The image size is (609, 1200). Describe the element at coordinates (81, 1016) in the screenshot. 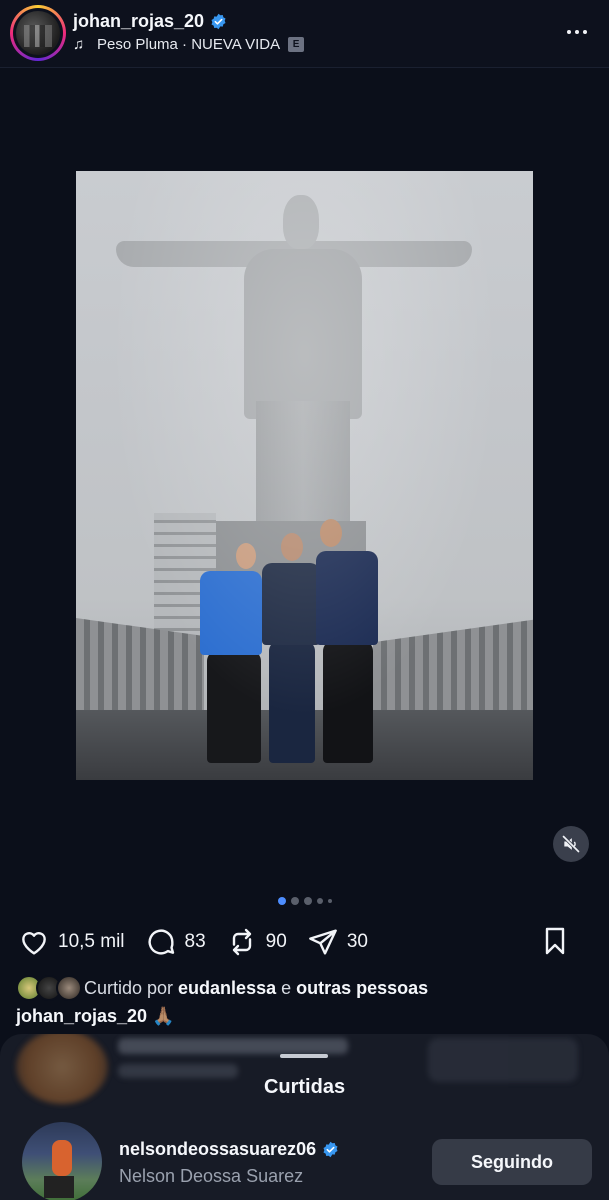

I see `caption-username: johan_rojas_20` at that location.